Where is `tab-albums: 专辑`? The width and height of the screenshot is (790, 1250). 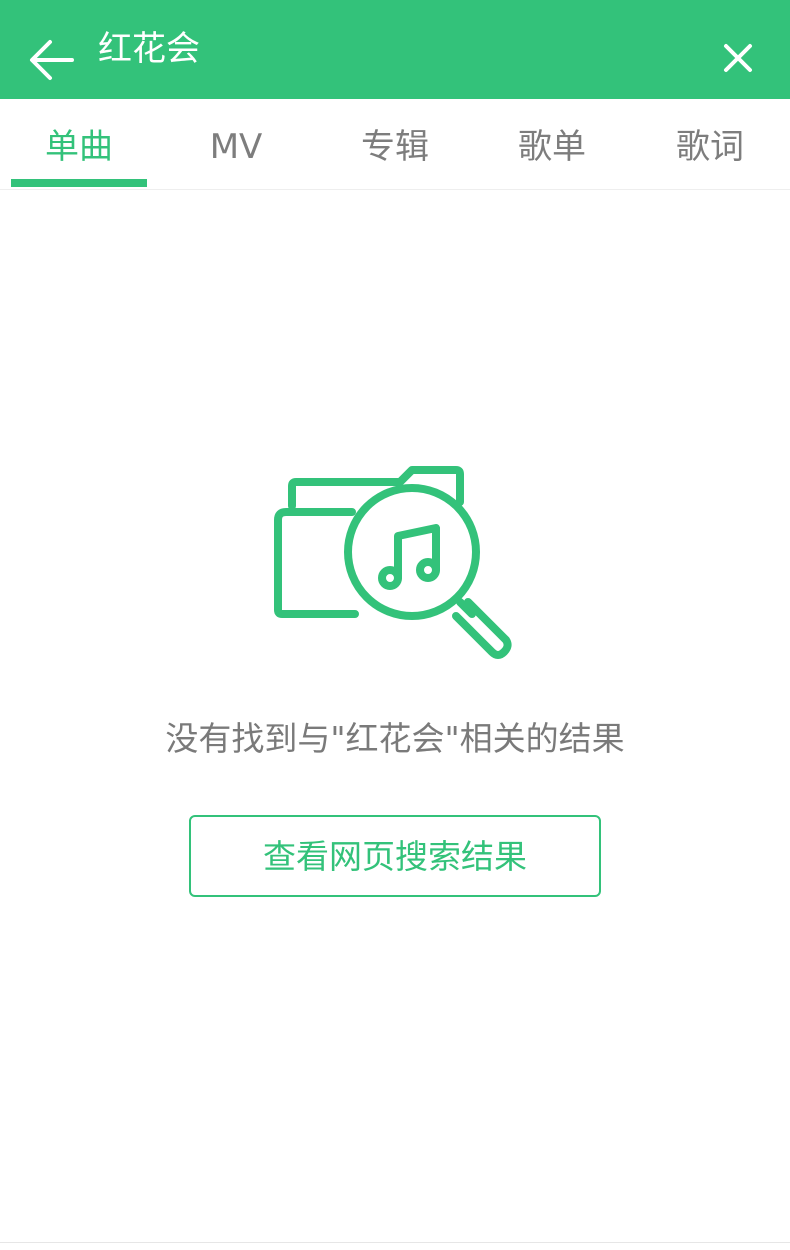 tab-albums: 专辑 is located at coordinates (395, 143).